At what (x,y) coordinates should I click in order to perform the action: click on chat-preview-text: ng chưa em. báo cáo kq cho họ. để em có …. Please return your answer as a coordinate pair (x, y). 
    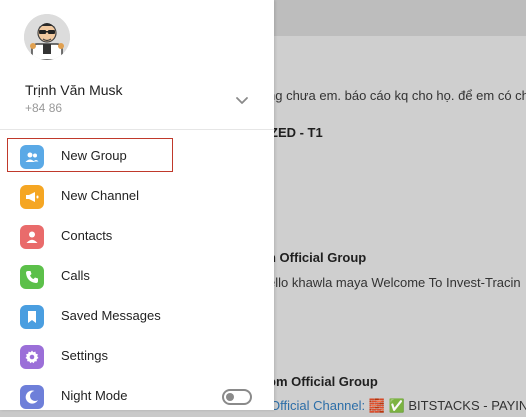
    Looking at the image, I should click on (397, 95).